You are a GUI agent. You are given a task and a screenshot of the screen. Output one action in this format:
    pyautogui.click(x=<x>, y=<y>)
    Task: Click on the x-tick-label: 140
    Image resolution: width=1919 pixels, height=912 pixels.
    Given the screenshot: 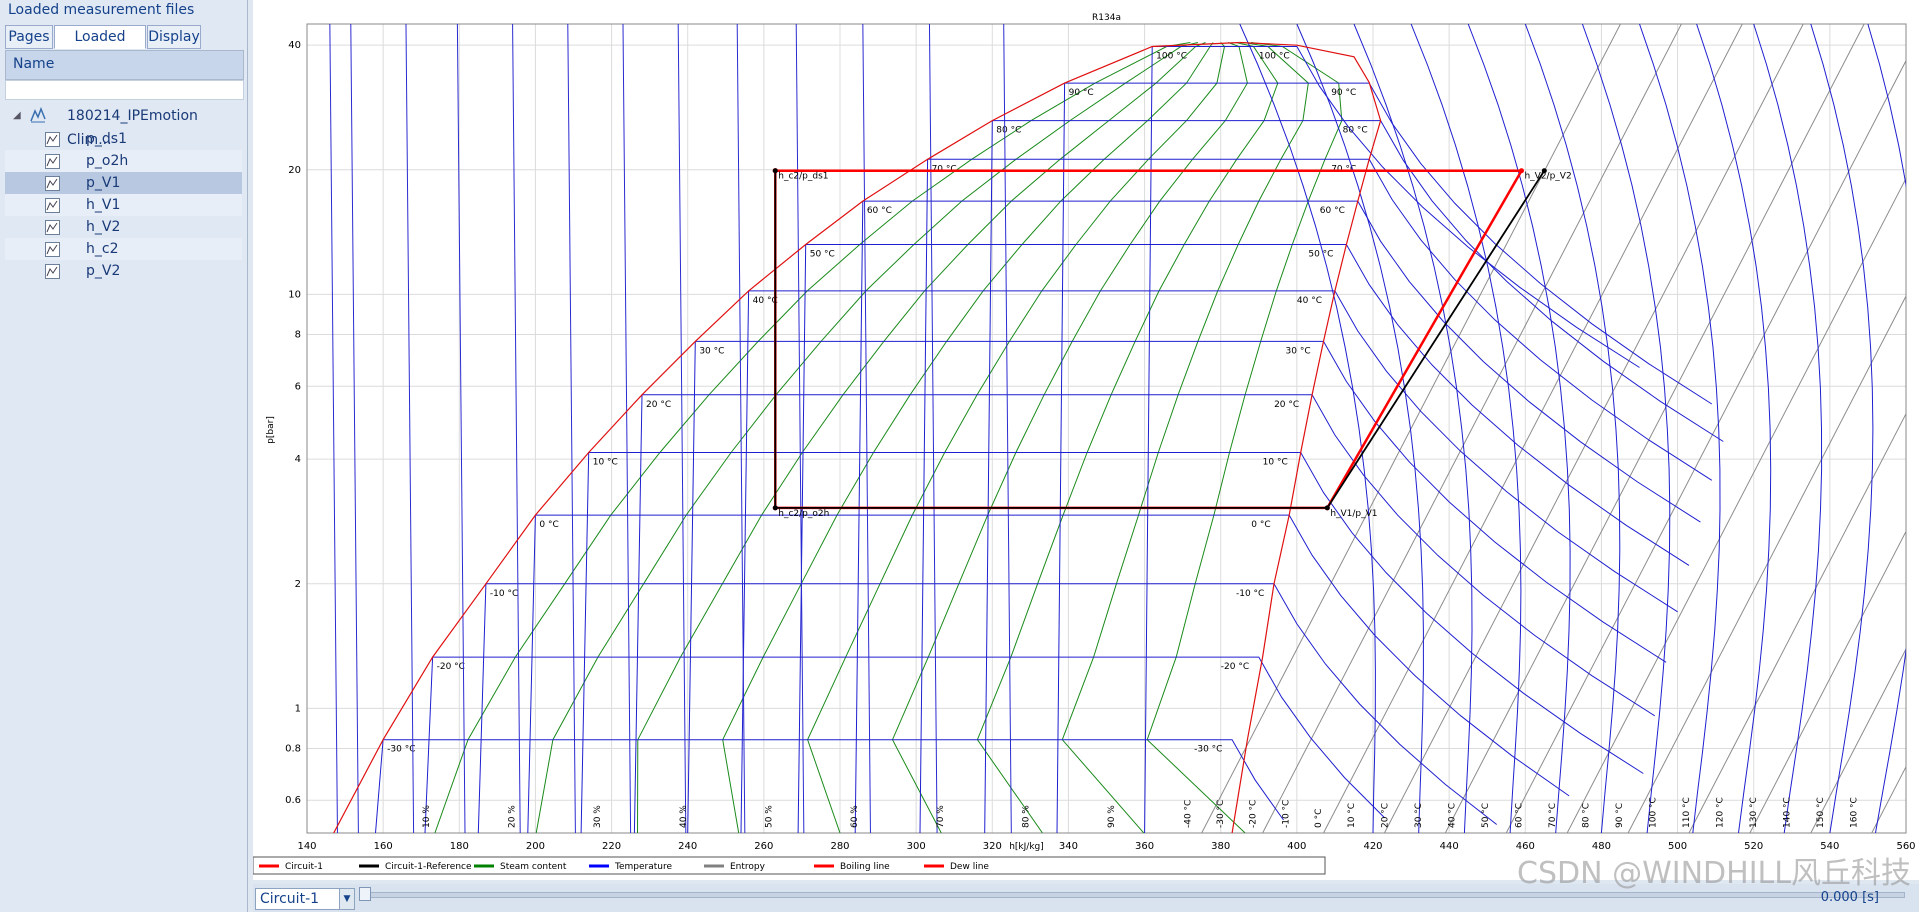 What is the action you would take?
    pyautogui.click(x=306, y=846)
    